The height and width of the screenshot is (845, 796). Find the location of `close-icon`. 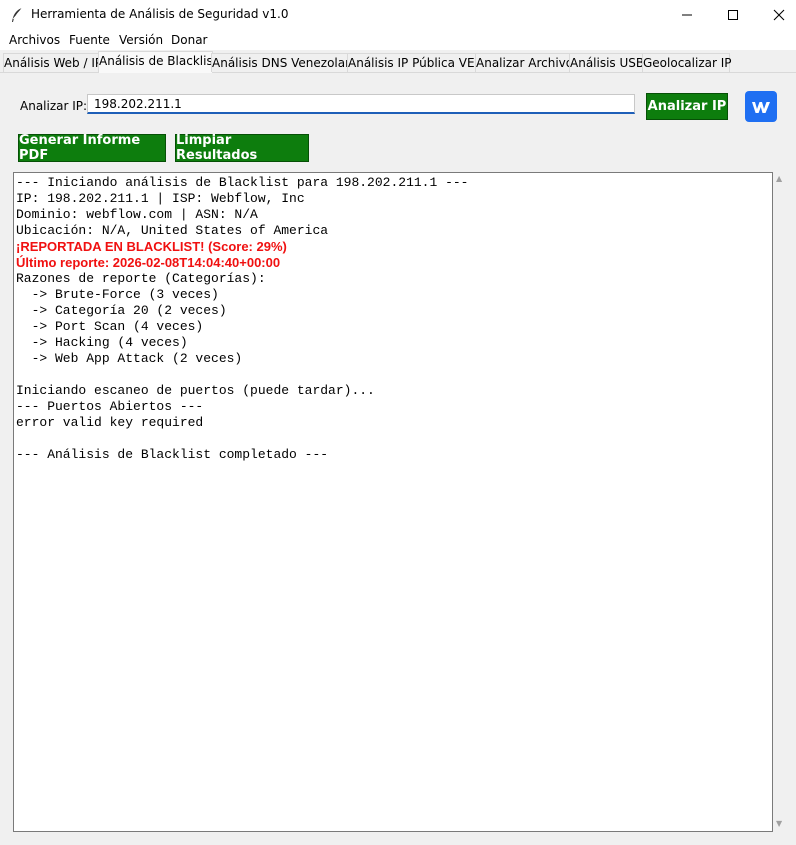

close-icon is located at coordinates (779, 15).